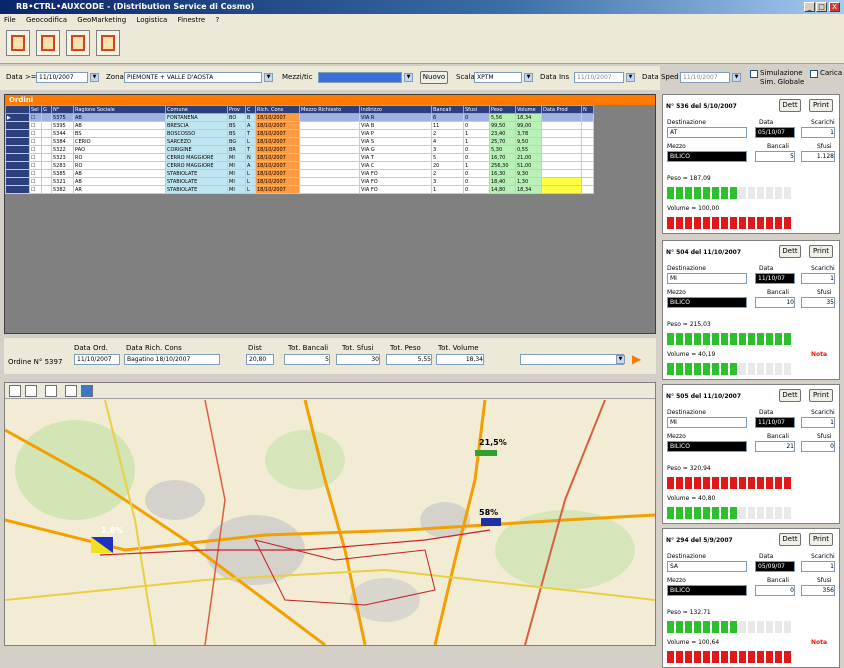 The image size is (844, 668). I want to click on col-data-prod: Data Prod, so click(561, 109).